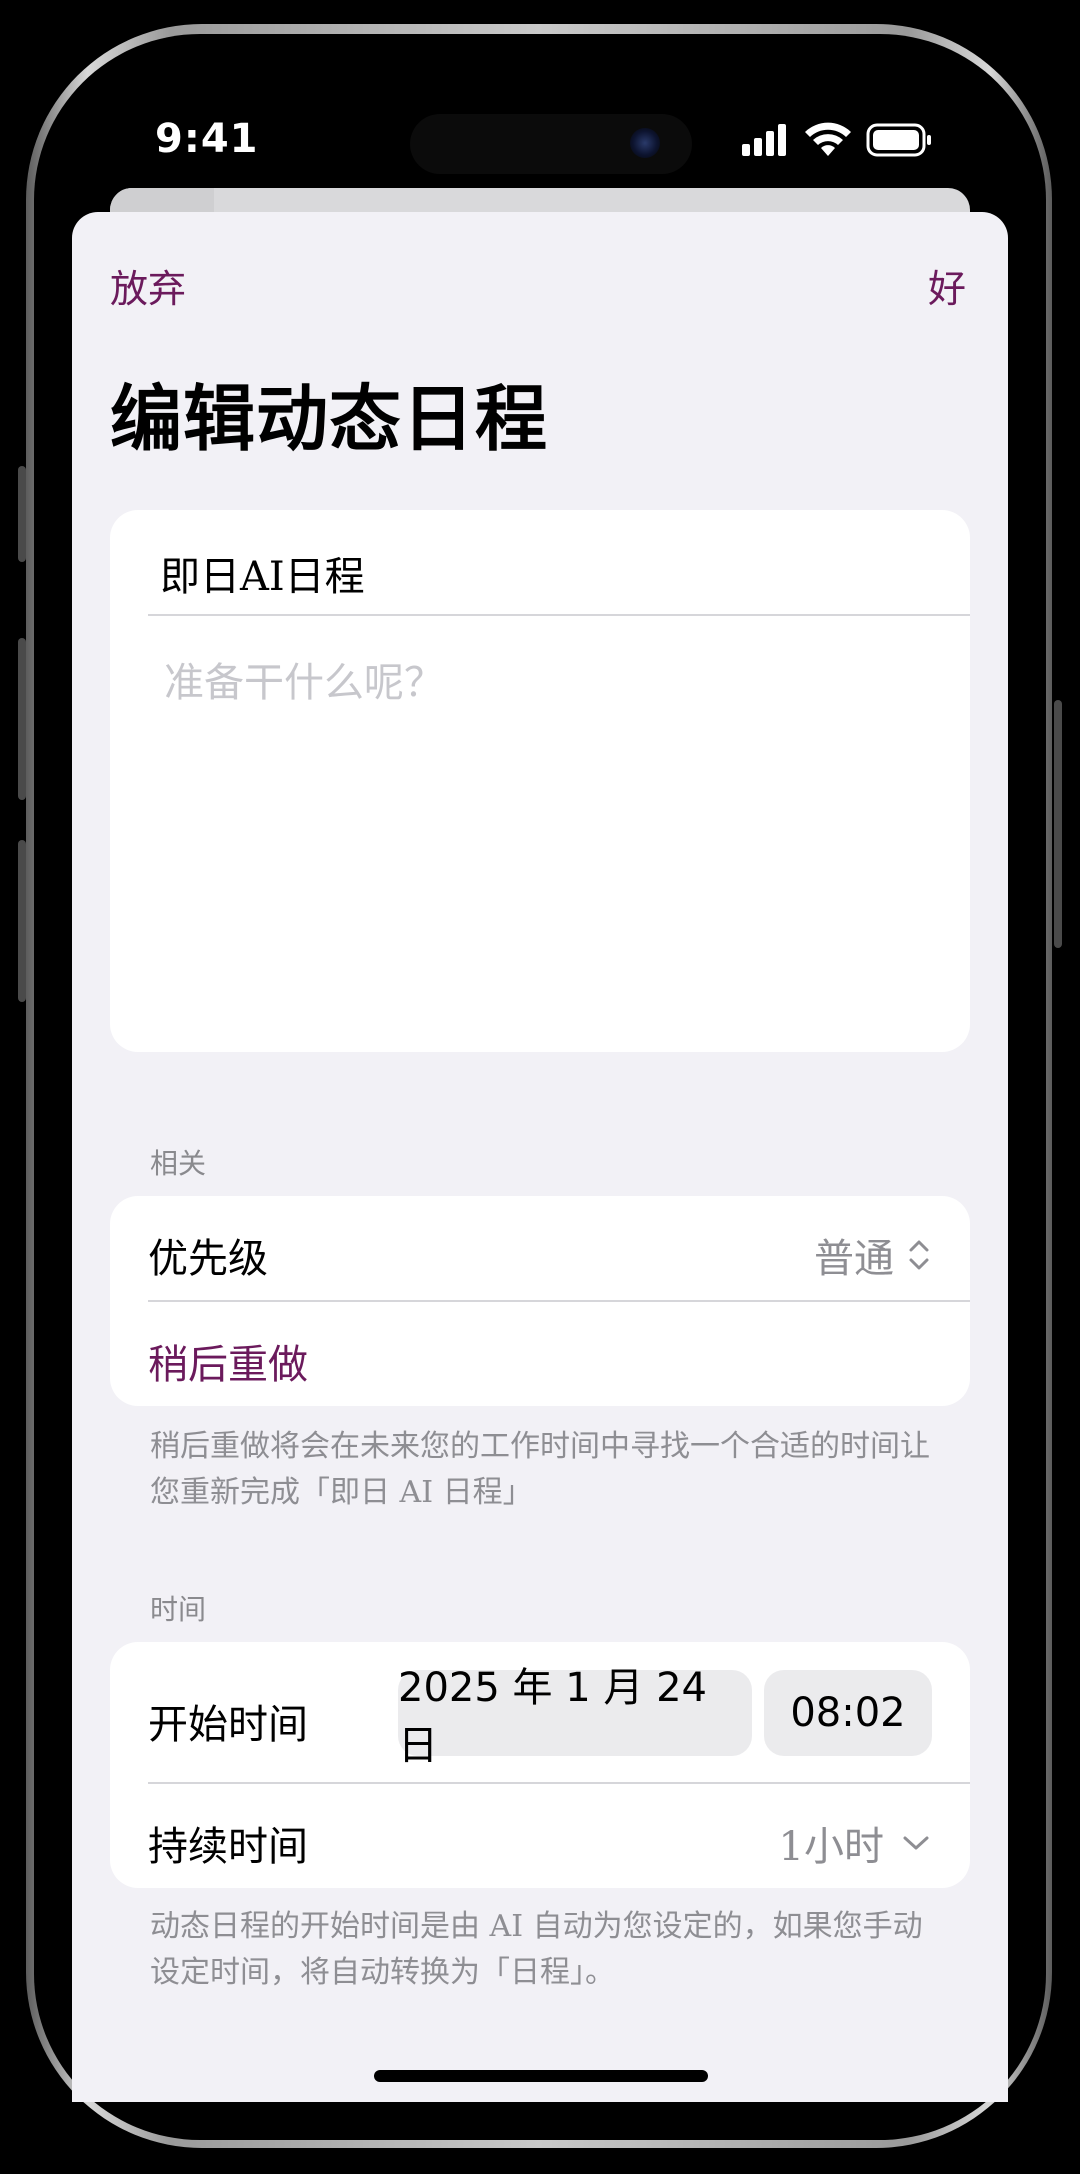  What do you see at coordinates (329, 419) in the screenshot?
I see `page-title: 编辑动态日程` at bounding box center [329, 419].